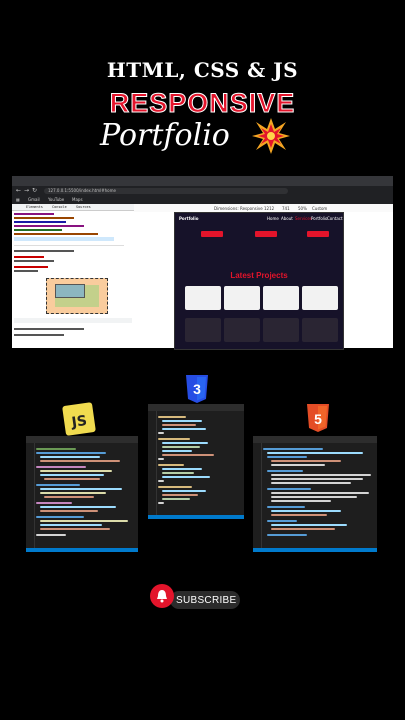  What do you see at coordinates (335, 218) in the screenshot?
I see `nav-contact: Contact` at bounding box center [335, 218].